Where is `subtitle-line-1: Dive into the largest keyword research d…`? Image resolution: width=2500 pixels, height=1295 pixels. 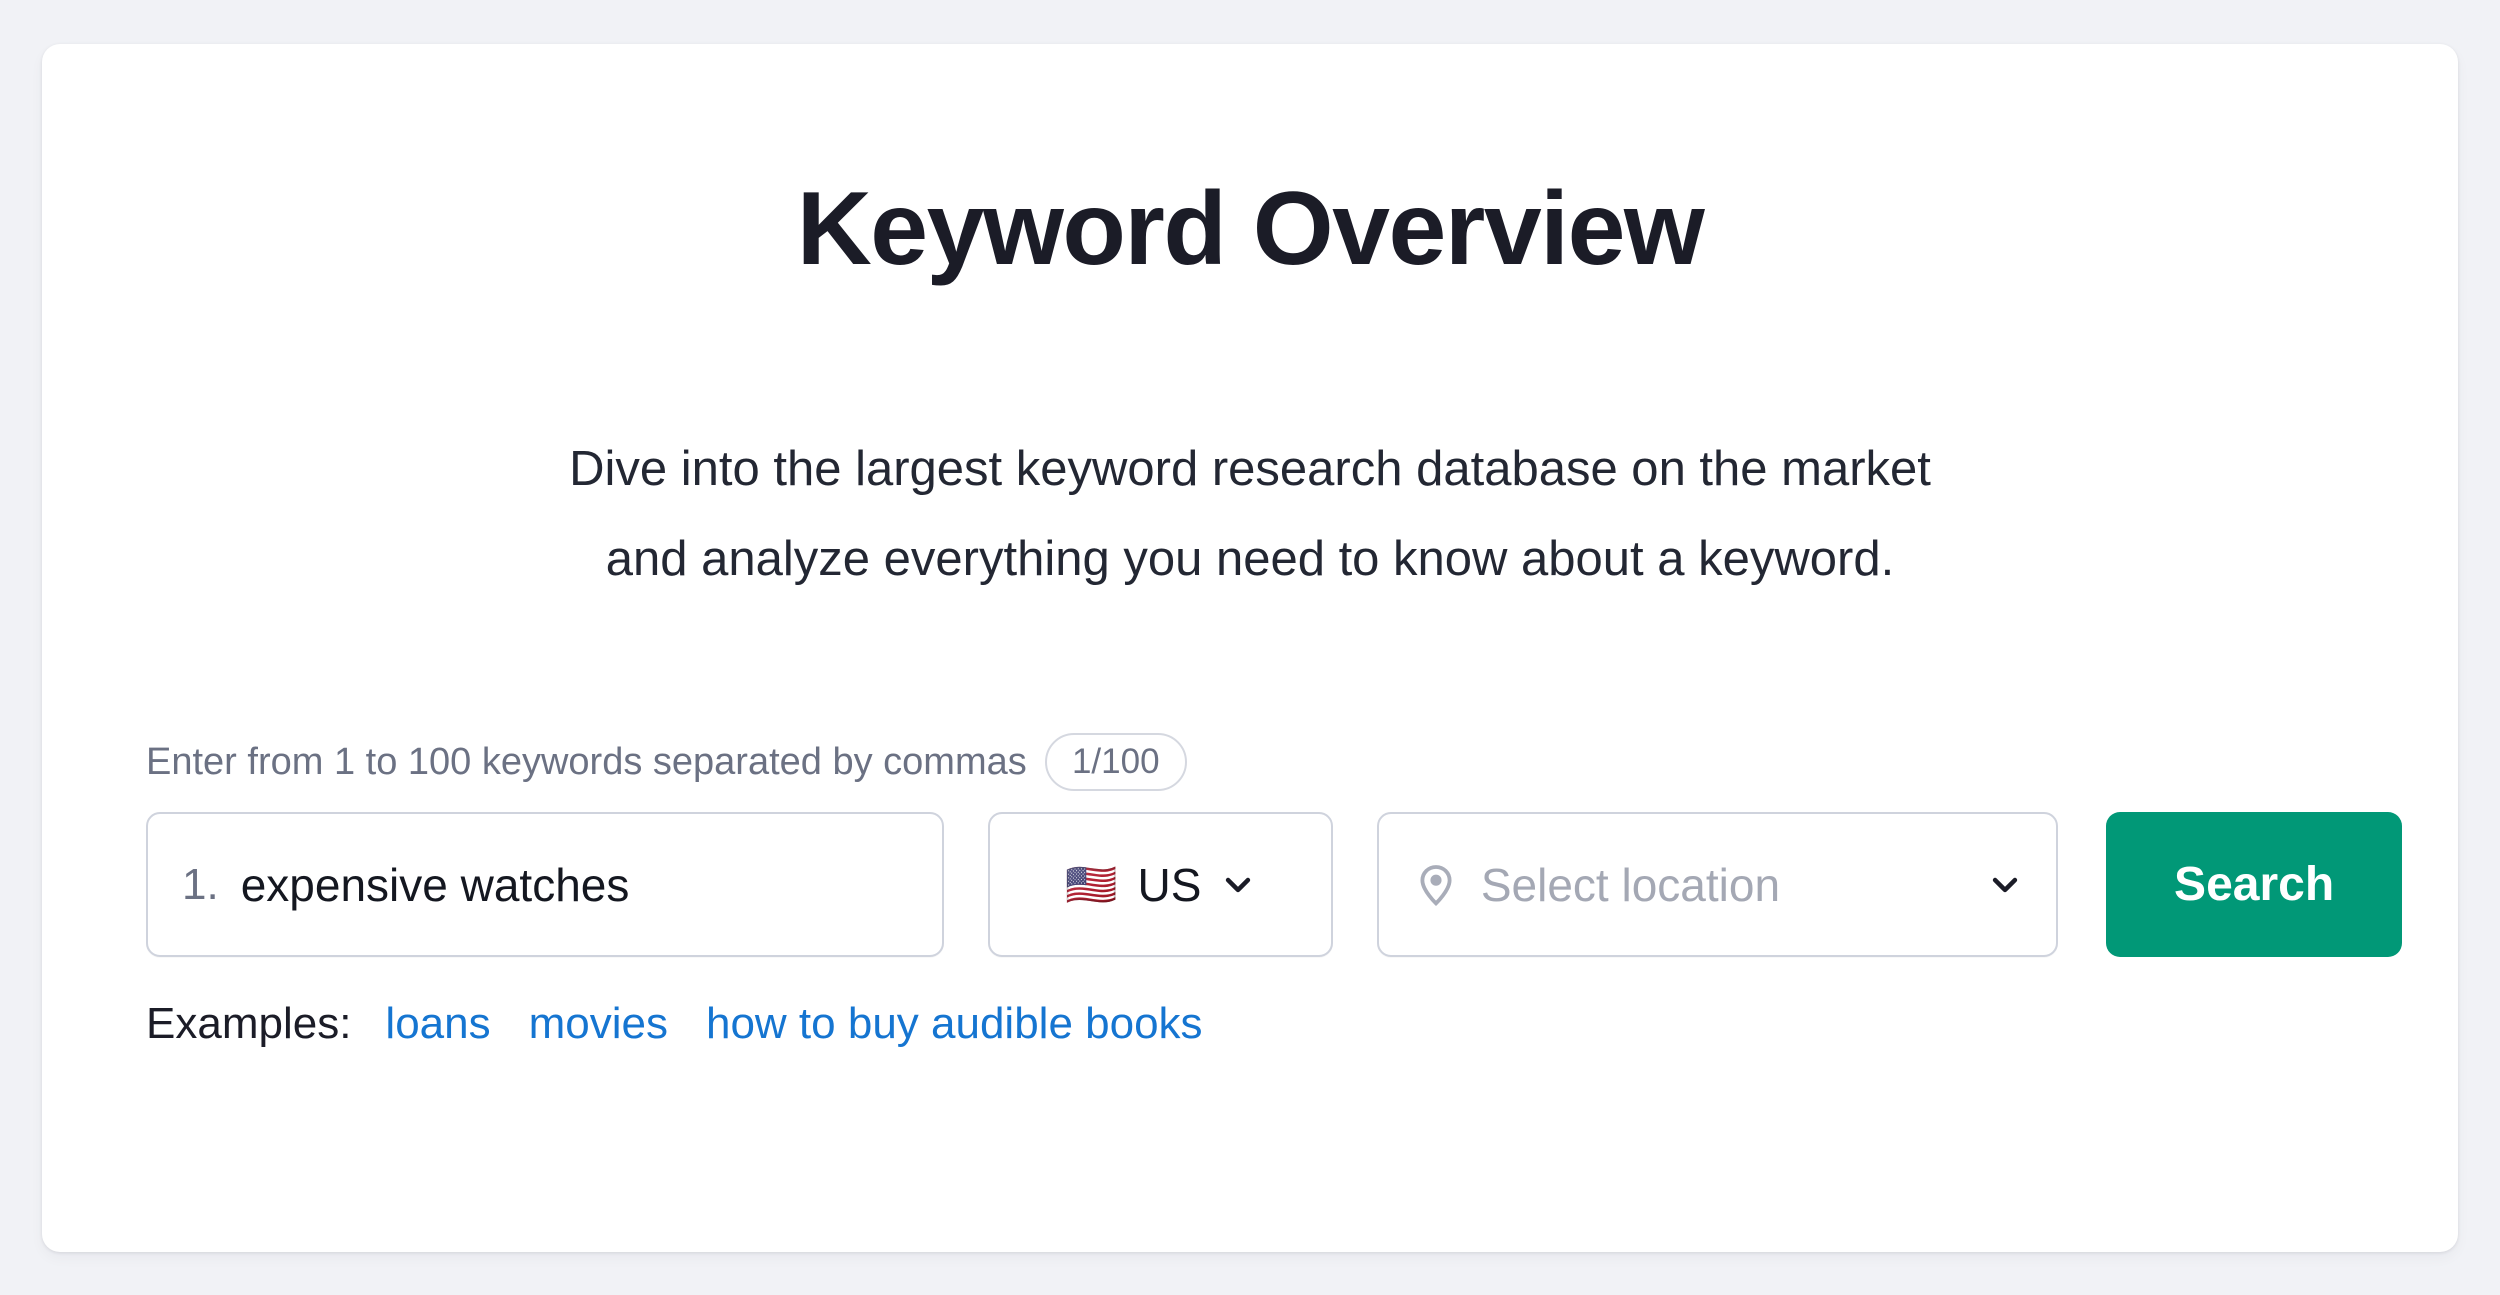
subtitle-line-1: Dive into the largest keyword research d… is located at coordinates (1250, 469).